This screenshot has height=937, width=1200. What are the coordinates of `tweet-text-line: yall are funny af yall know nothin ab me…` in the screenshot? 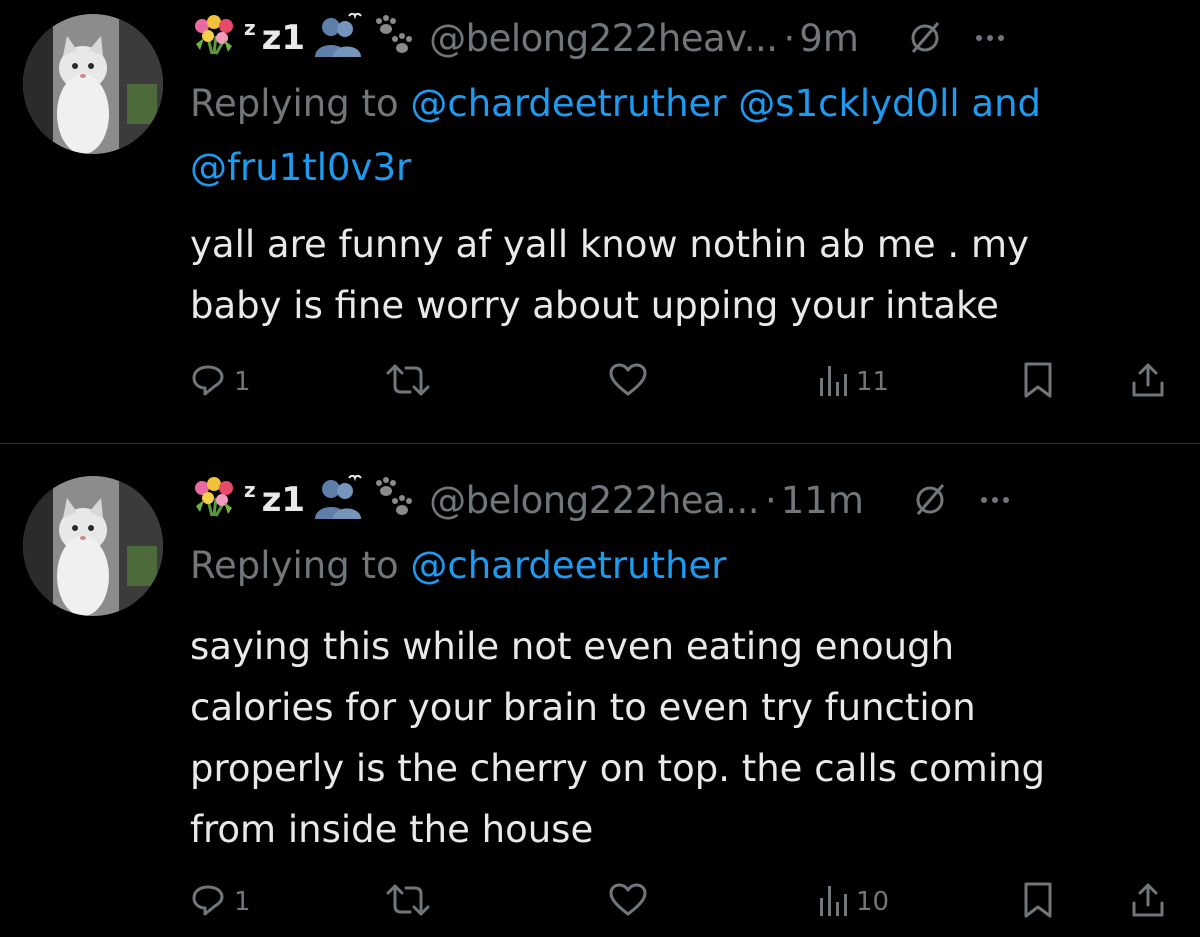 It's located at (609, 244).